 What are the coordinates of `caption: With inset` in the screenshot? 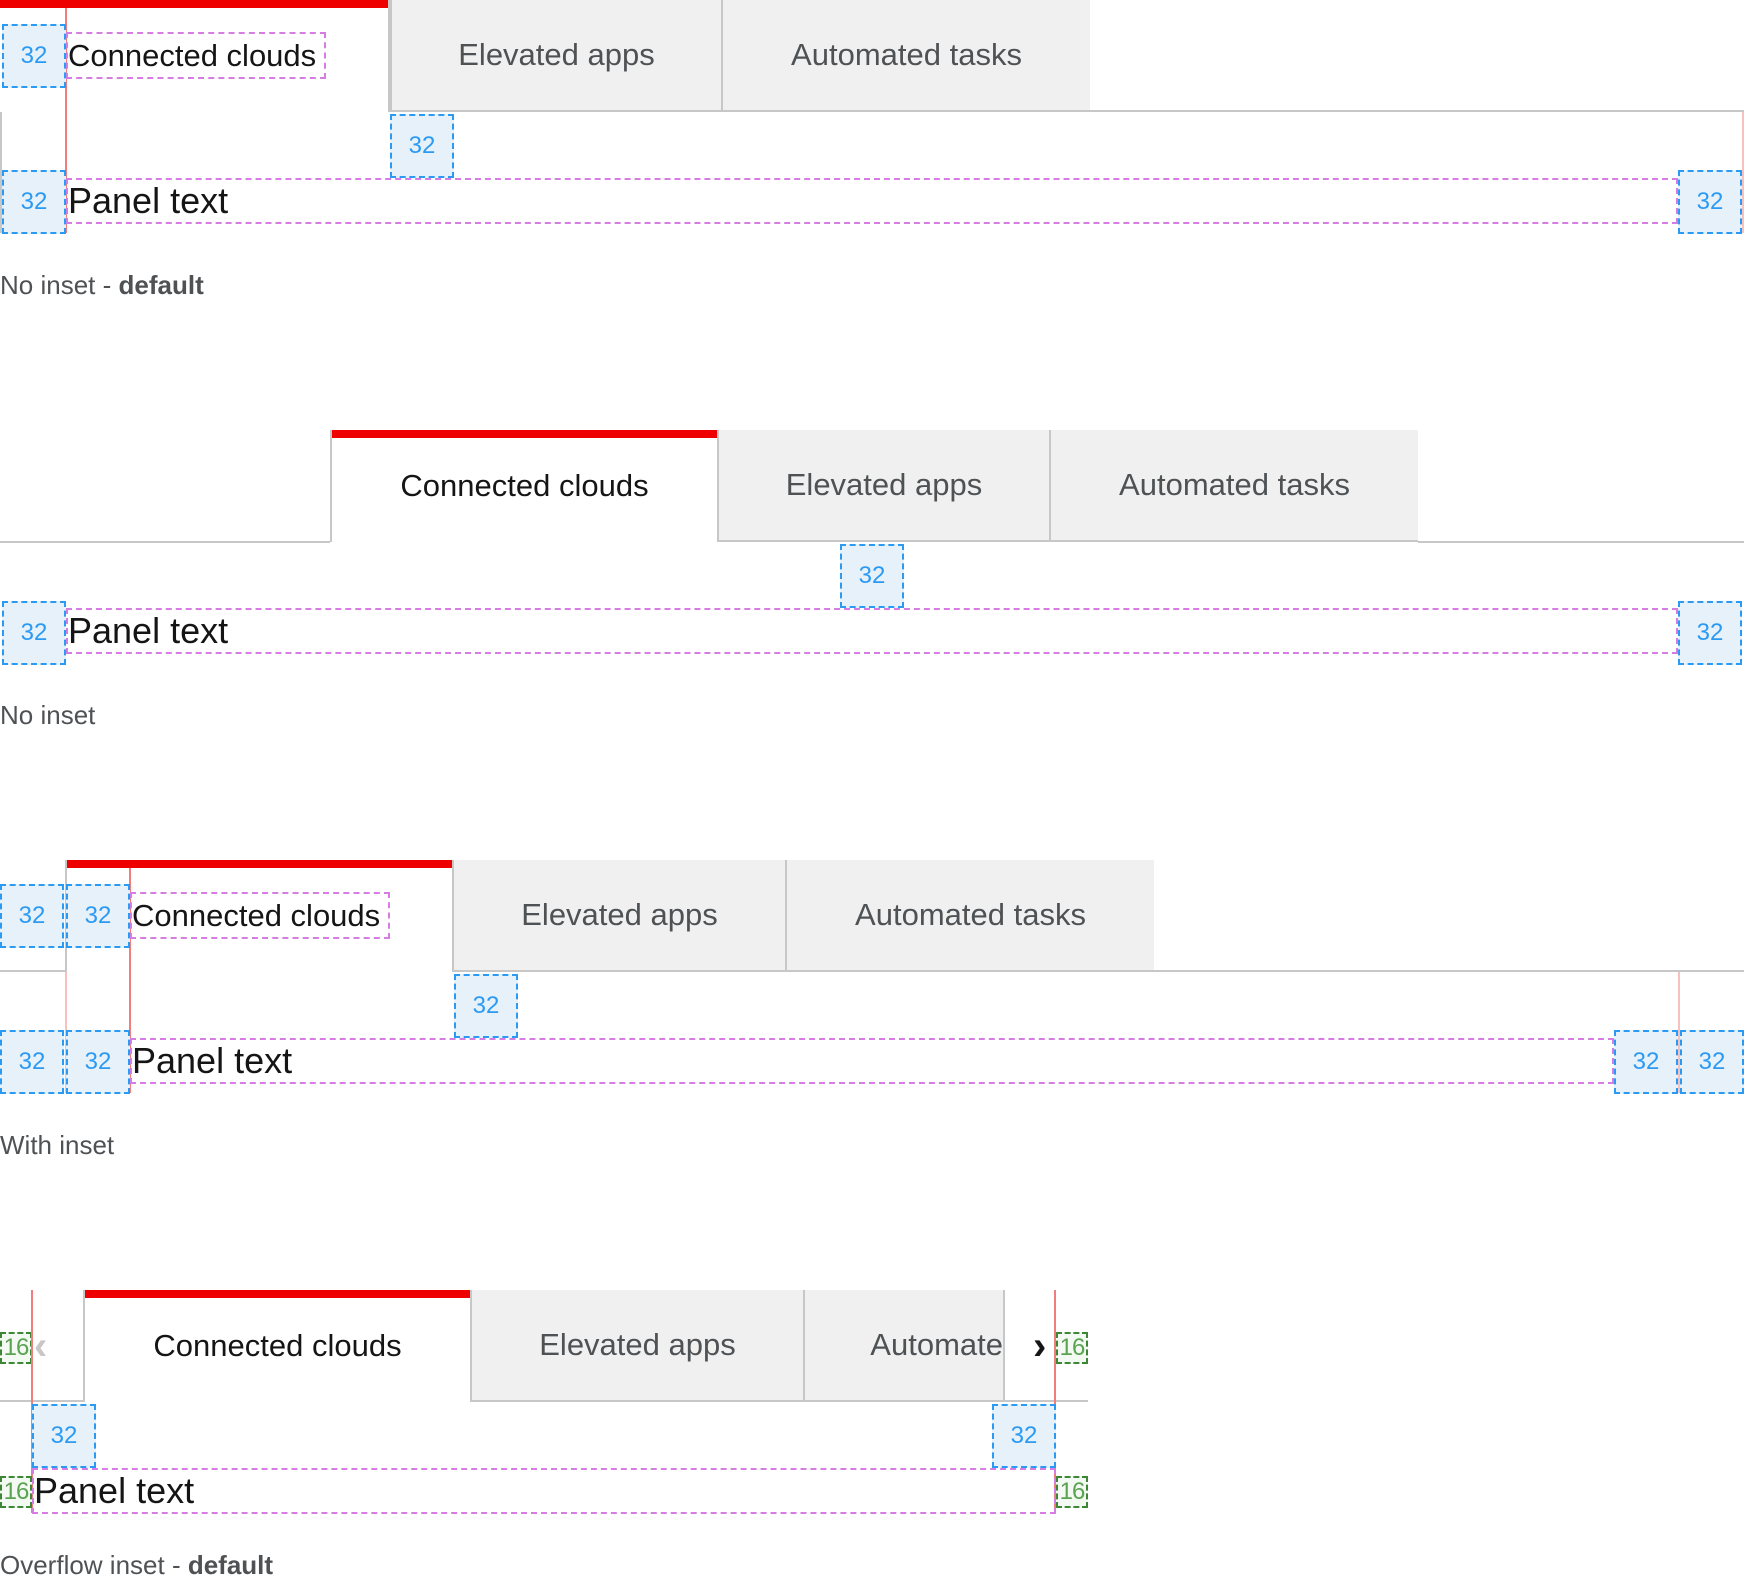 It's located at (57, 1145).